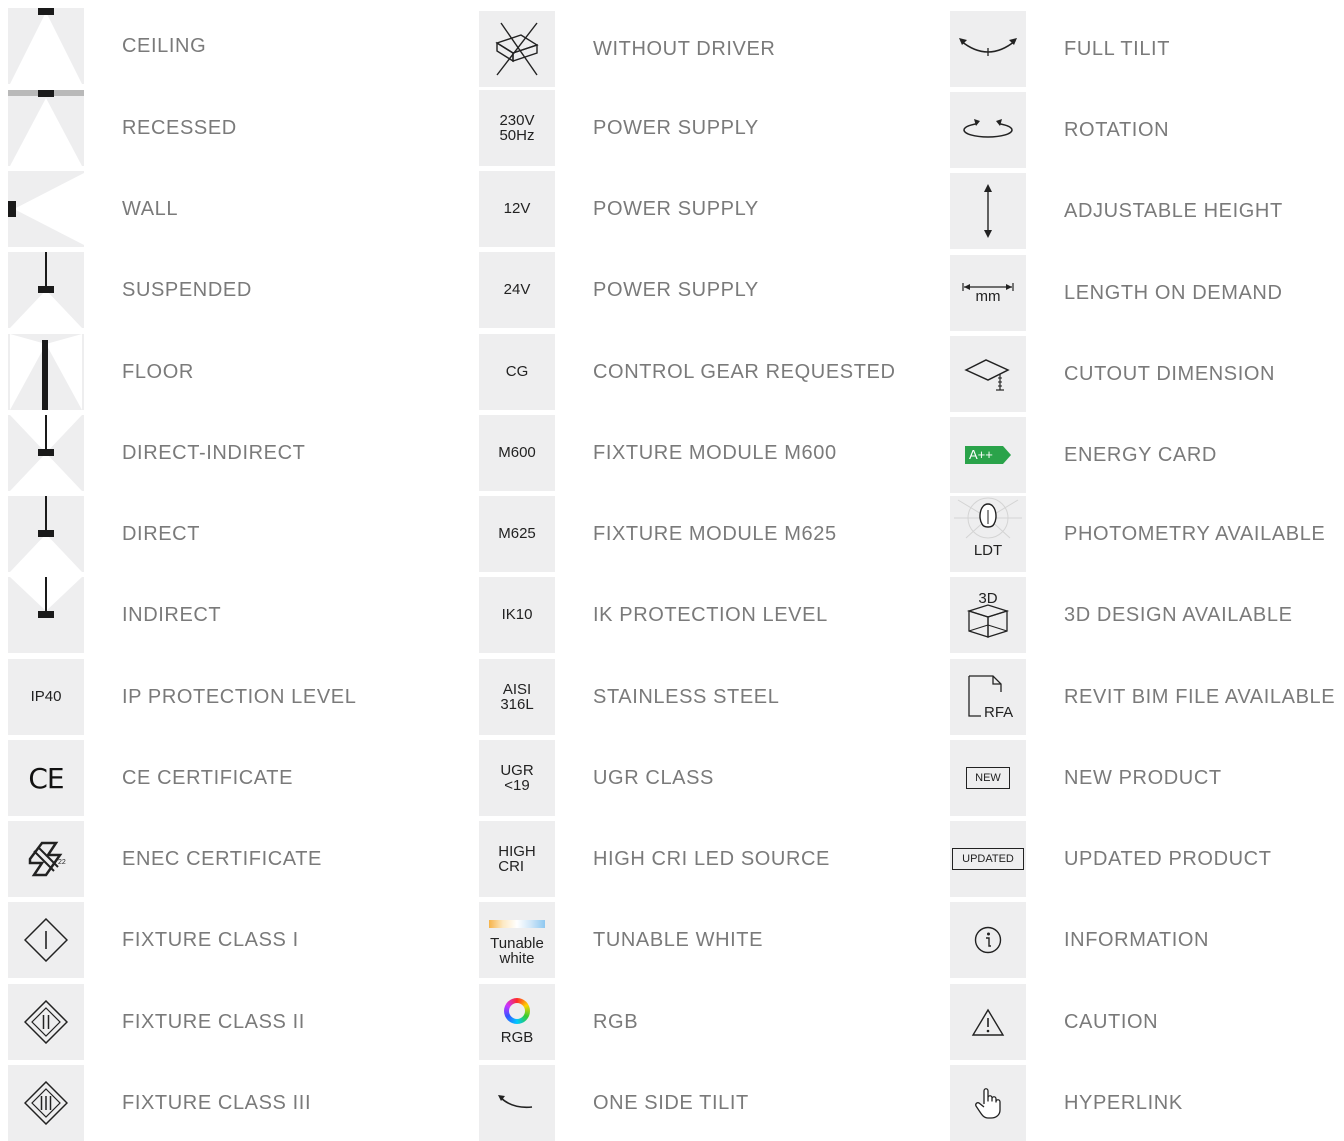 The height and width of the screenshot is (1141, 1344). Describe the element at coordinates (988, 940) in the screenshot. I see `information-icon` at that location.